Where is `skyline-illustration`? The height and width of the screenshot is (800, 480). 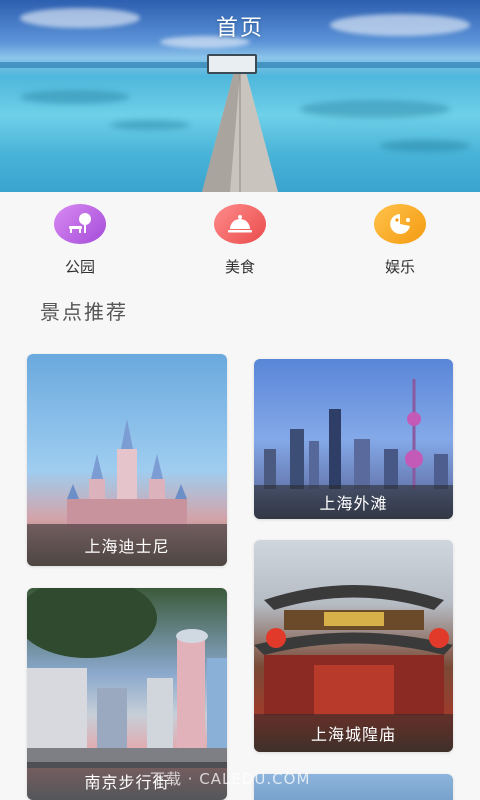 skyline-illustration is located at coordinates (356, 434).